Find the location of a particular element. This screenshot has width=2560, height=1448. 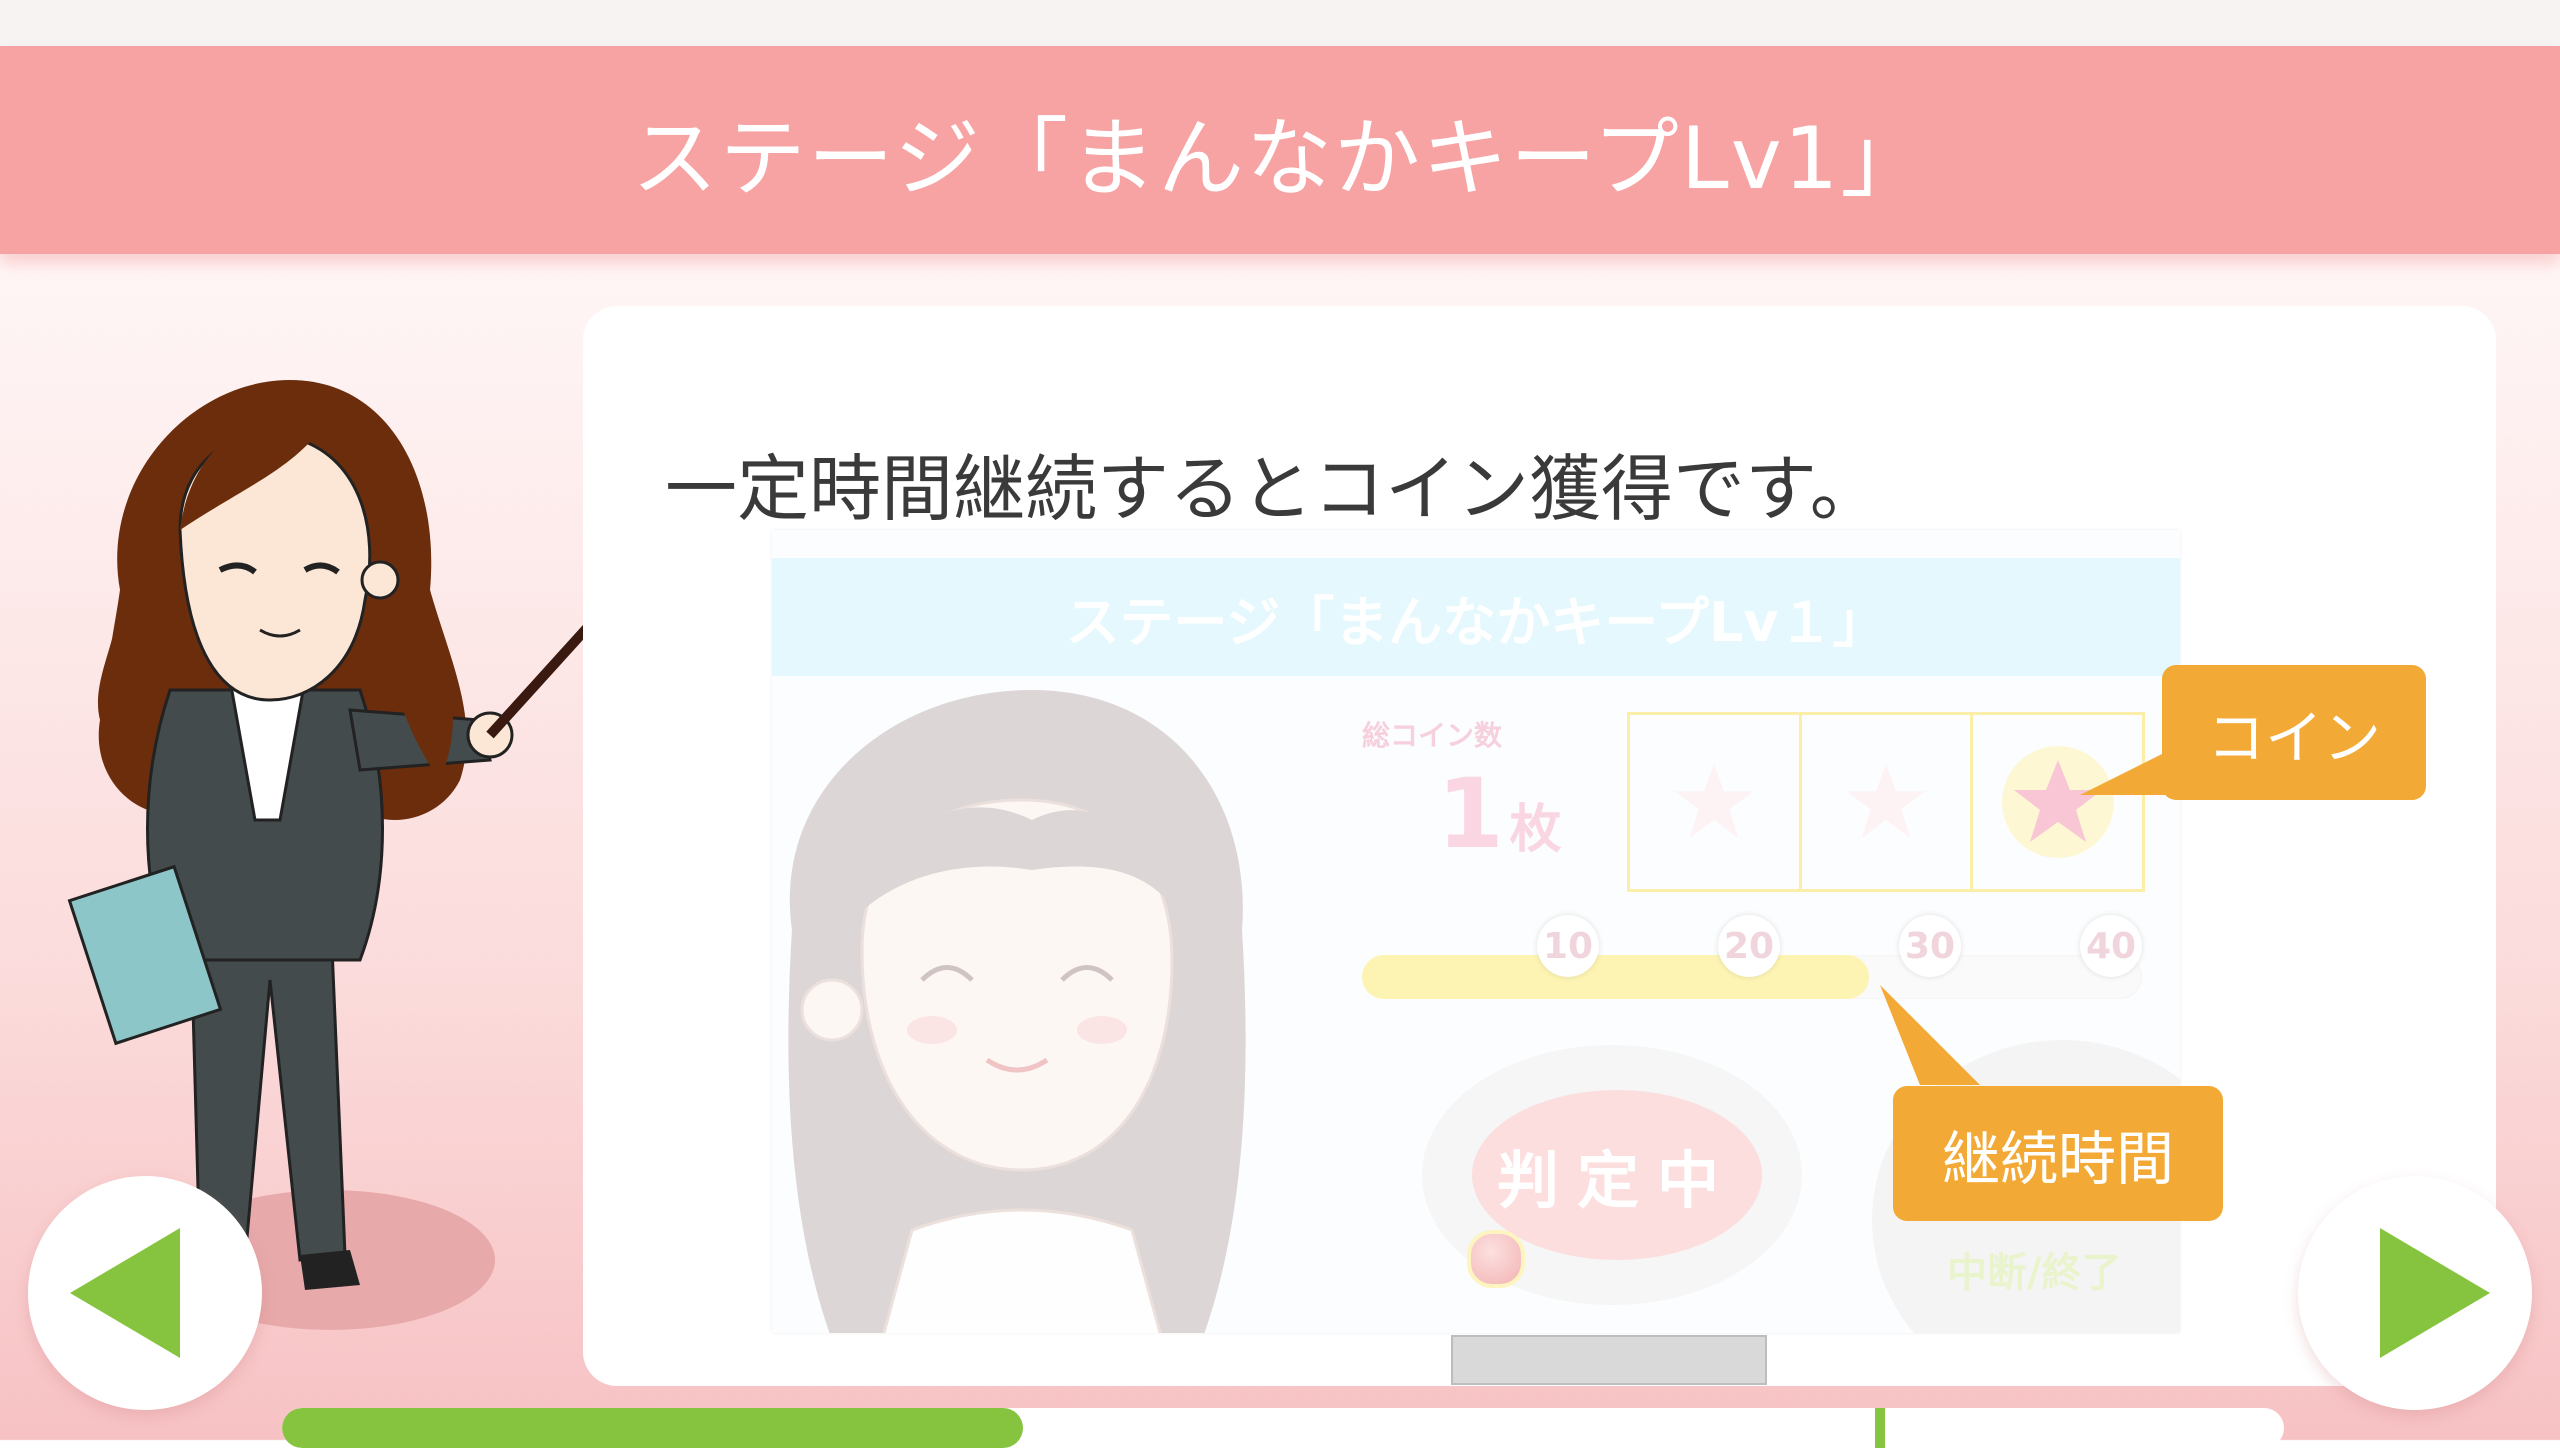

time-tick: 20 is located at coordinates (1749, 946).